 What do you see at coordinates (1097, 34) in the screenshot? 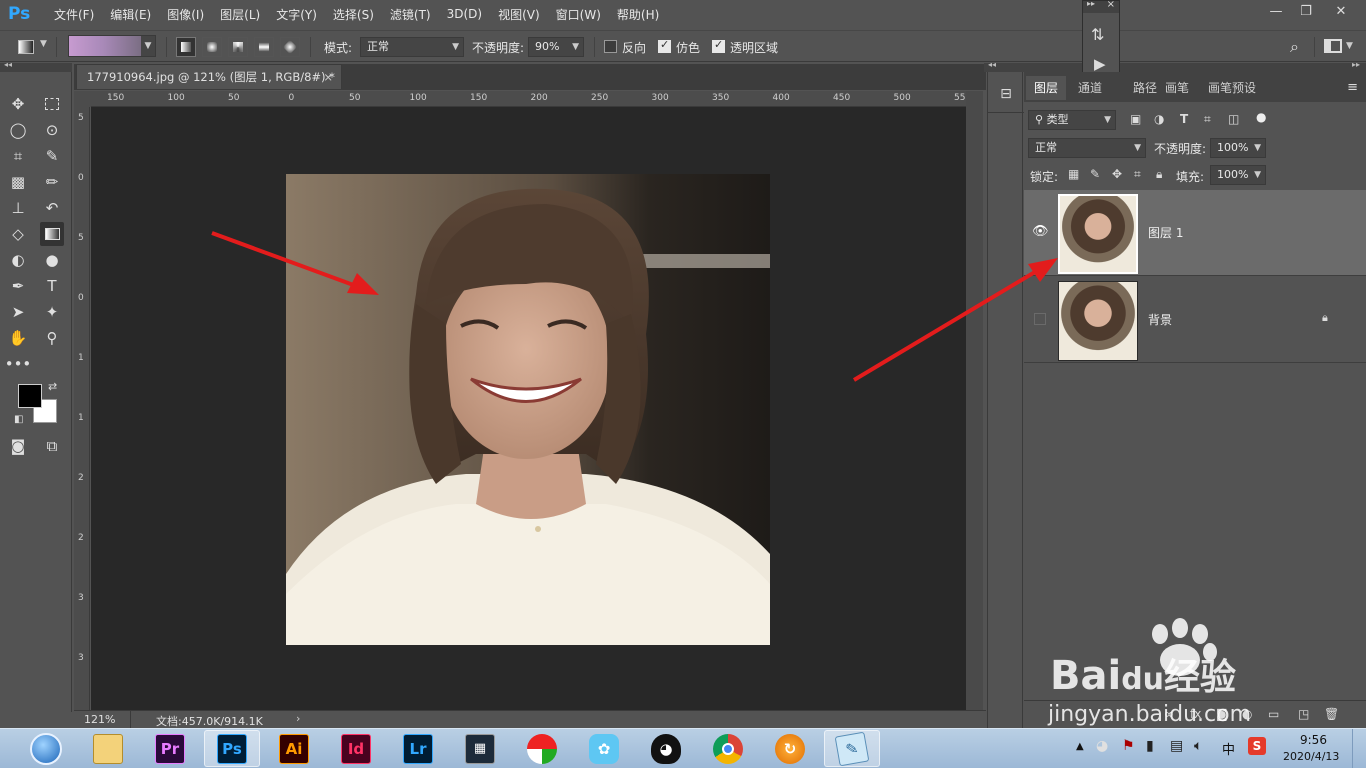
I see `history-icon: ⇅` at bounding box center [1097, 34].